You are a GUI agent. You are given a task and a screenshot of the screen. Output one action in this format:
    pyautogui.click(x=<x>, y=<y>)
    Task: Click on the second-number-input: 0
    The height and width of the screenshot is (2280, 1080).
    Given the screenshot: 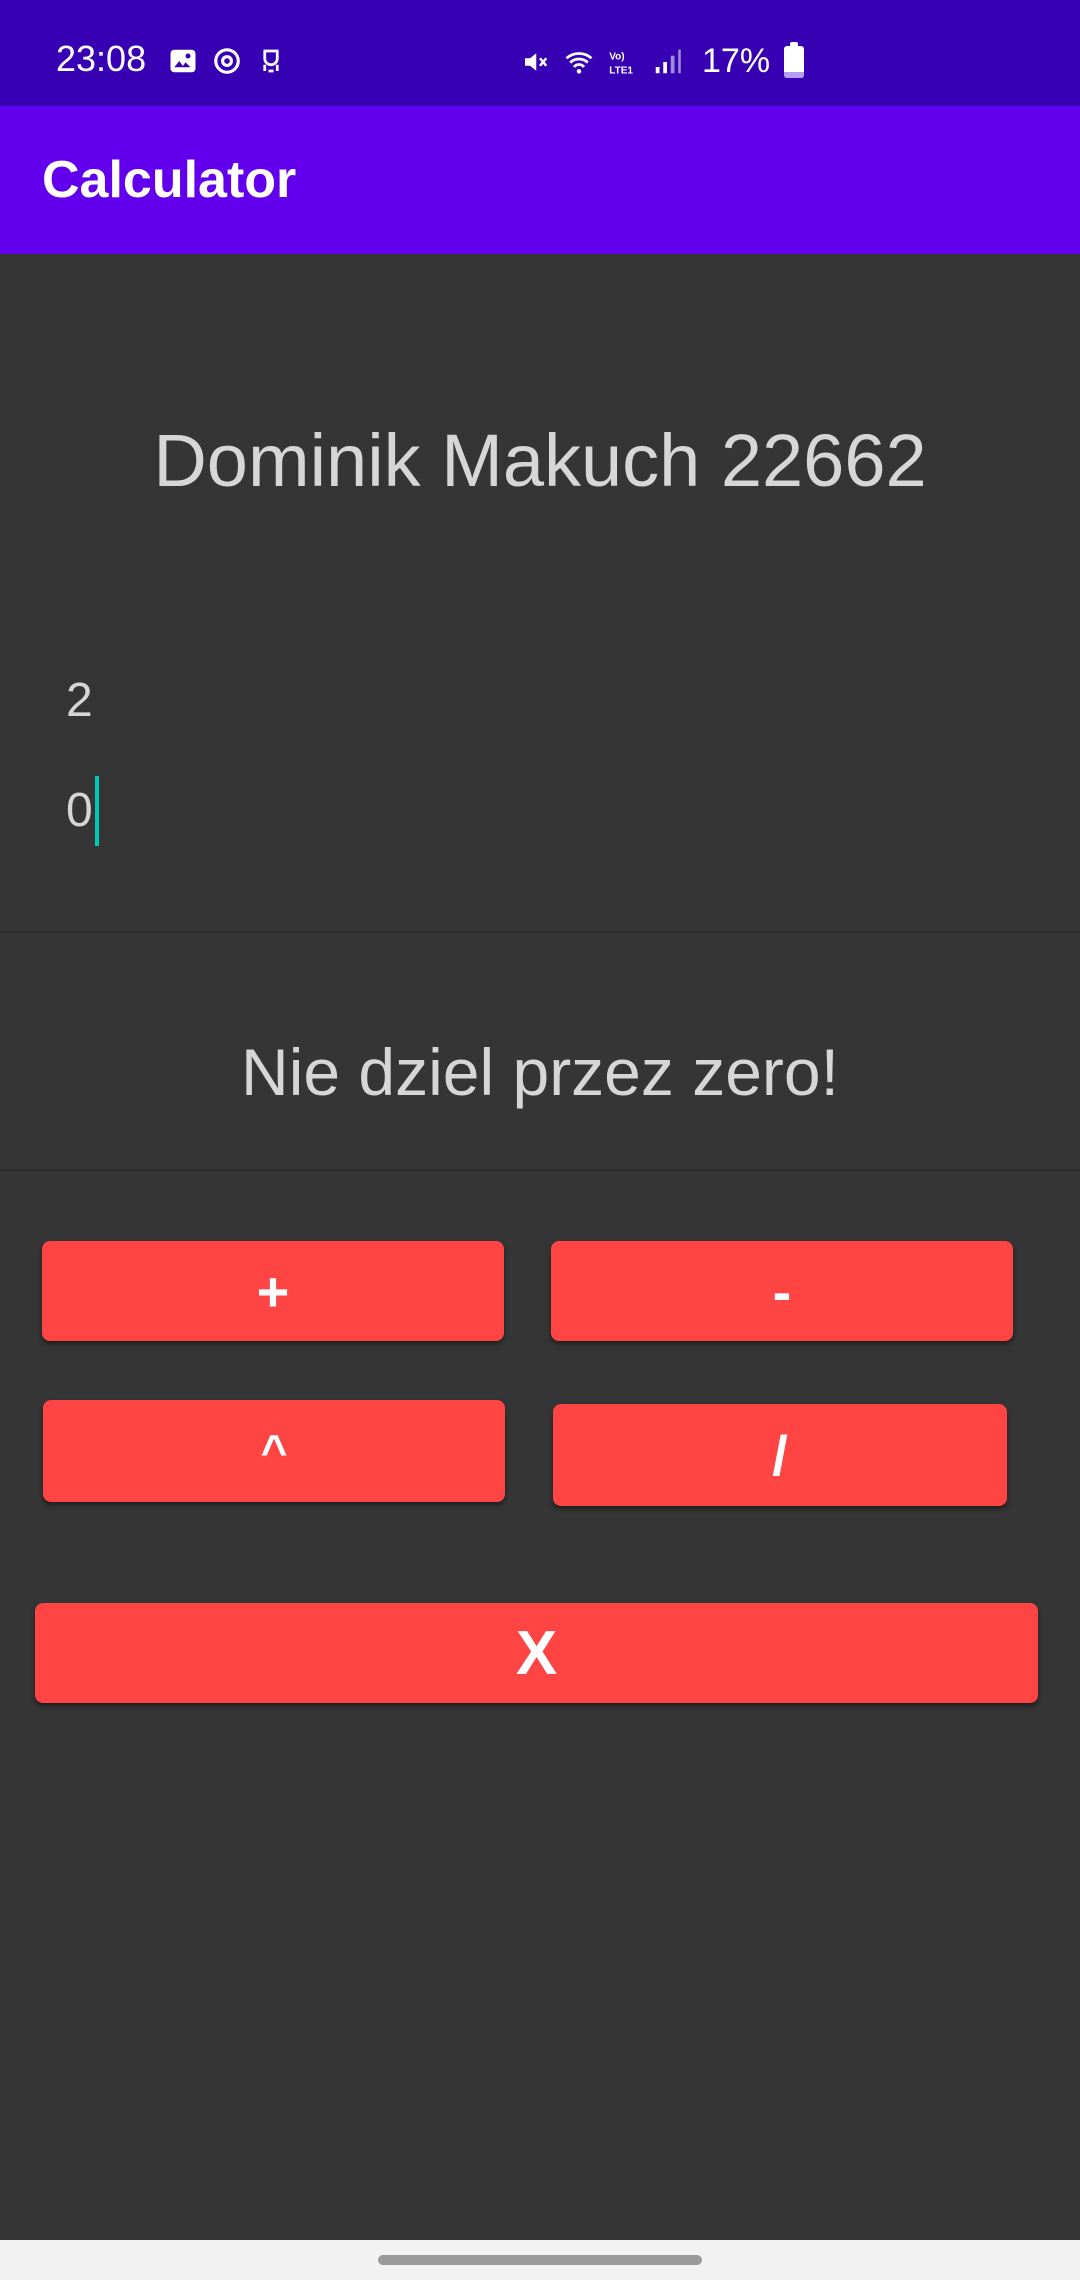 What is the action you would take?
    pyautogui.click(x=516, y=811)
    